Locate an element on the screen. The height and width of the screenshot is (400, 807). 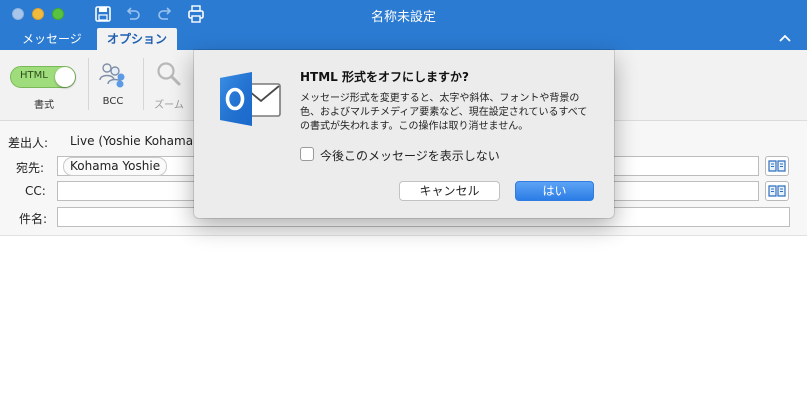
title-bar: 名称未設定 is located at coordinates (403, 14).